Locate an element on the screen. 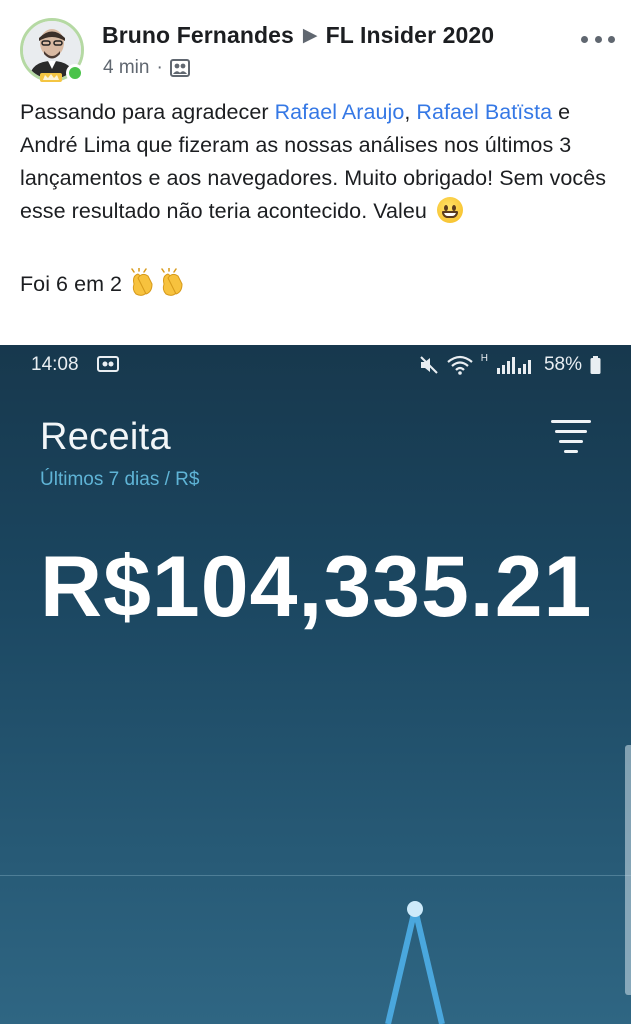 This screenshot has width=631, height=1024. network-type-label: H is located at coordinates (484, 358).